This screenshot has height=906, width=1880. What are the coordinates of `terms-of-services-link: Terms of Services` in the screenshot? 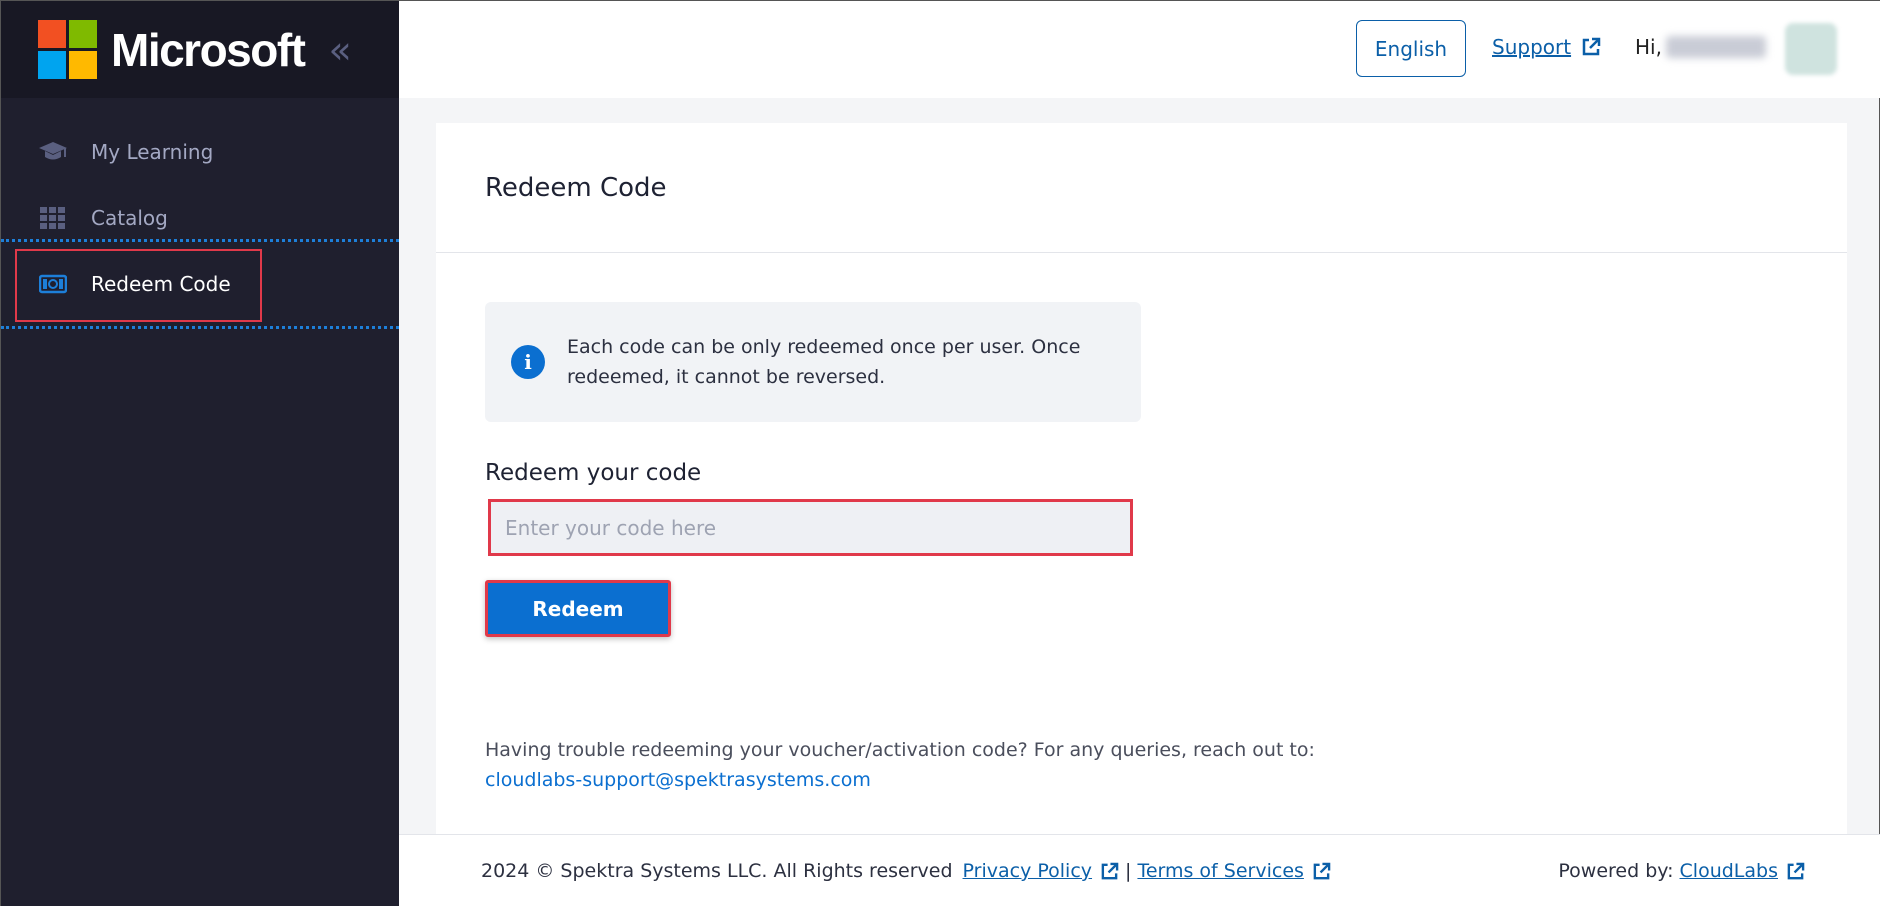 It's located at (1234, 871).